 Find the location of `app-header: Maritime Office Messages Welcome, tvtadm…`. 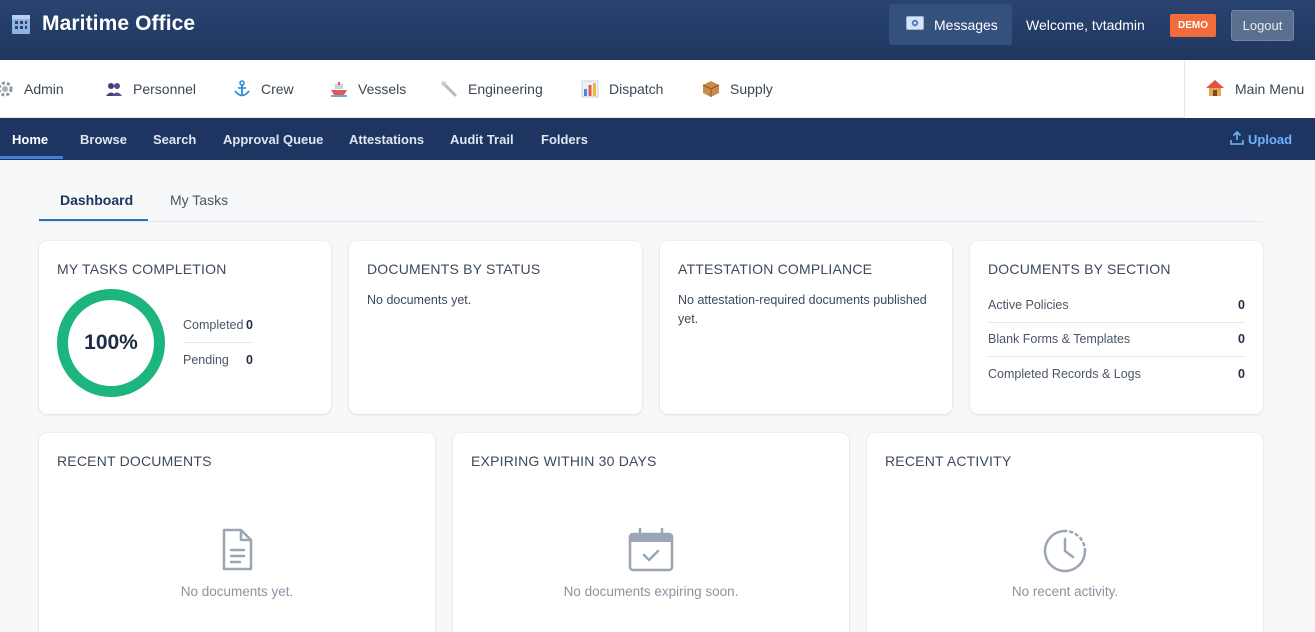

app-header: Maritime Office Messages Welcome, tvtadm… is located at coordinates (657, 30).